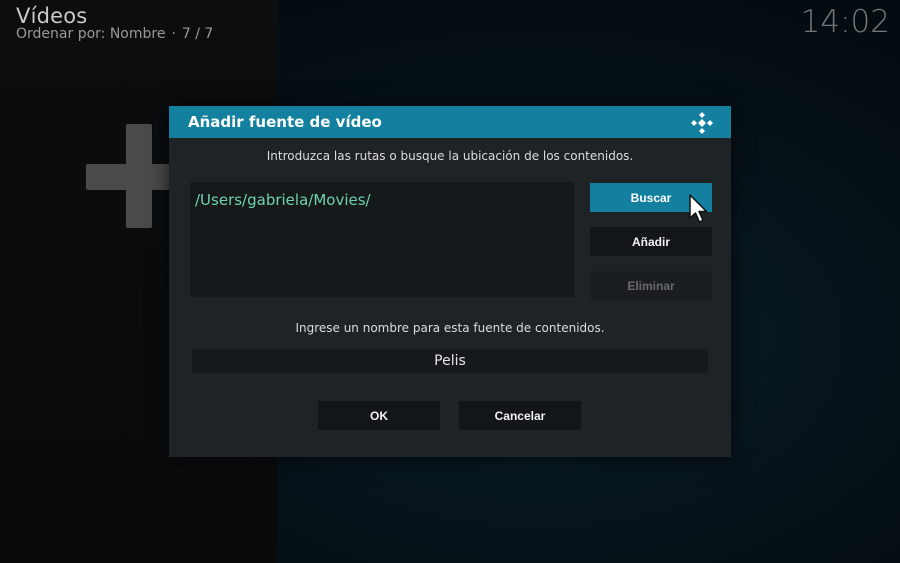 The width and height of the screenshot is (900, 563). What do you see at coordinates (845, 22) in the screenshot?
I see `clock: 14:02` at bounding box center [845, 22].